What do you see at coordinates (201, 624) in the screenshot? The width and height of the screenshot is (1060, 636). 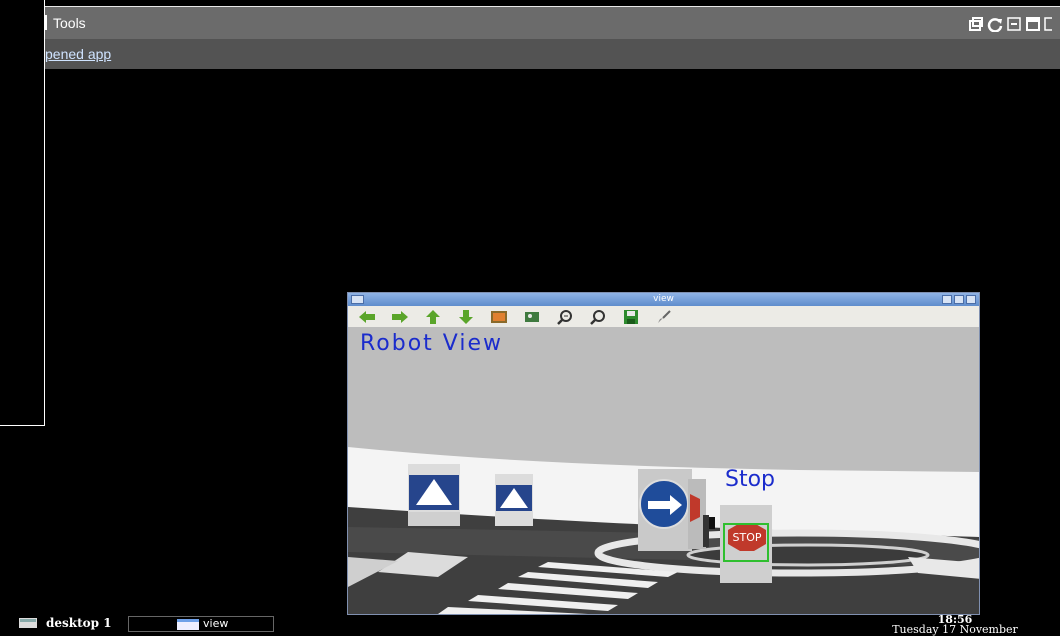 I see `taskbar-item-view: view` at bounding box center [201, 624].